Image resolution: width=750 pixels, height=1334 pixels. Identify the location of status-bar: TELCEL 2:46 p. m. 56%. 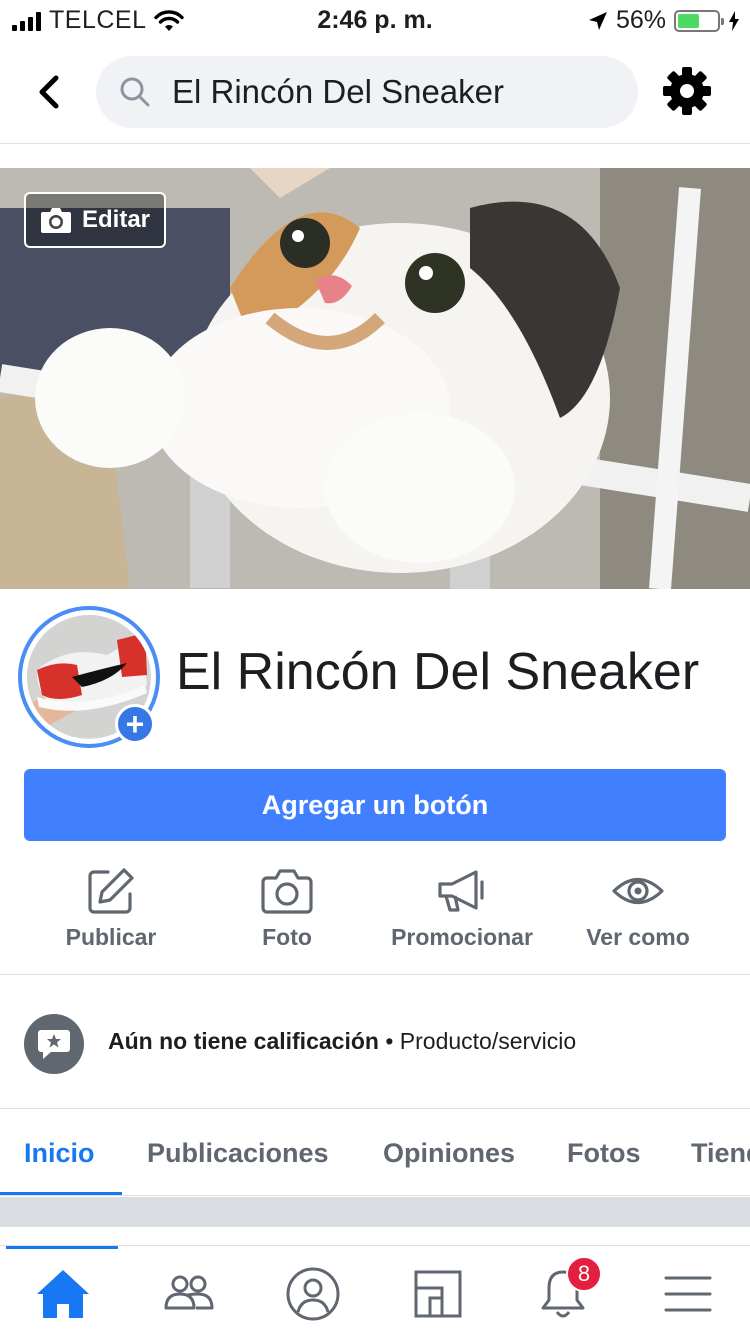
(375, 20).